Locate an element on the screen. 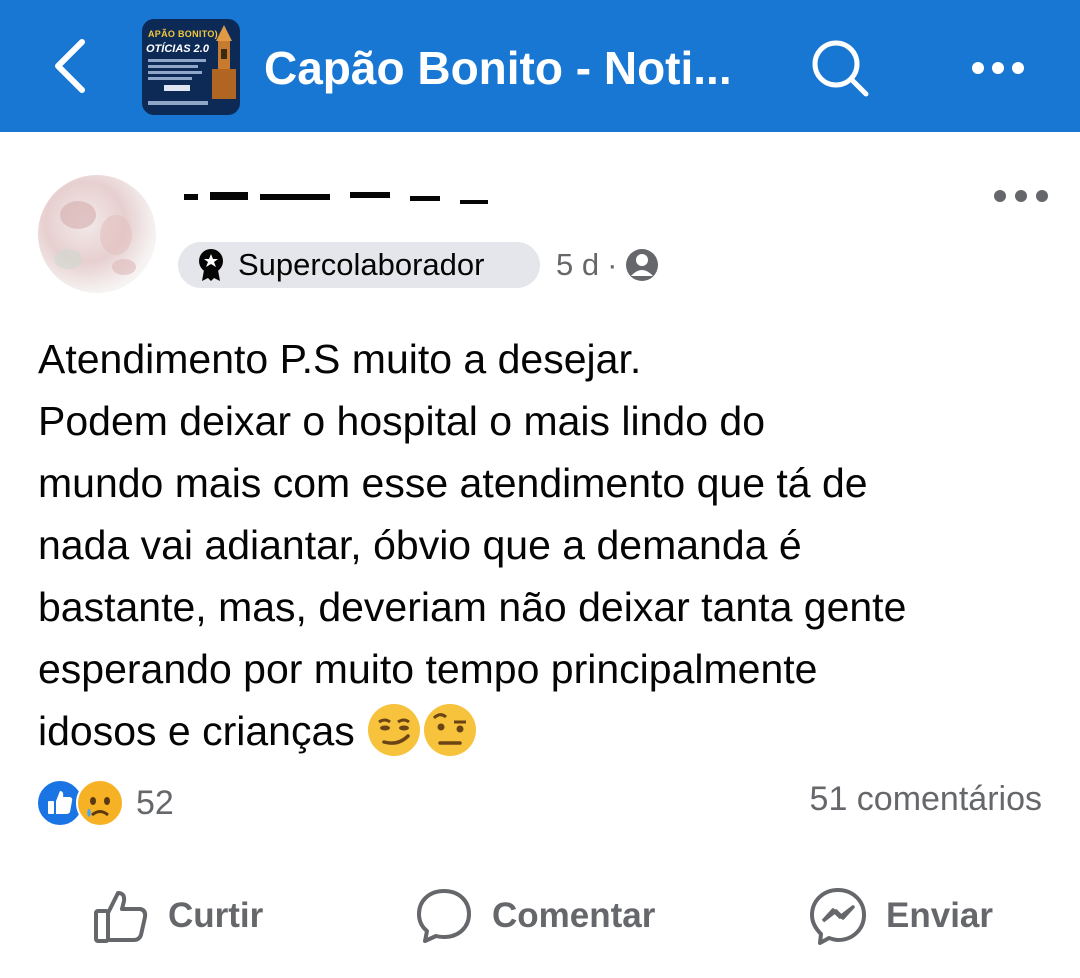  search-button is located at coordinates (841, 69).